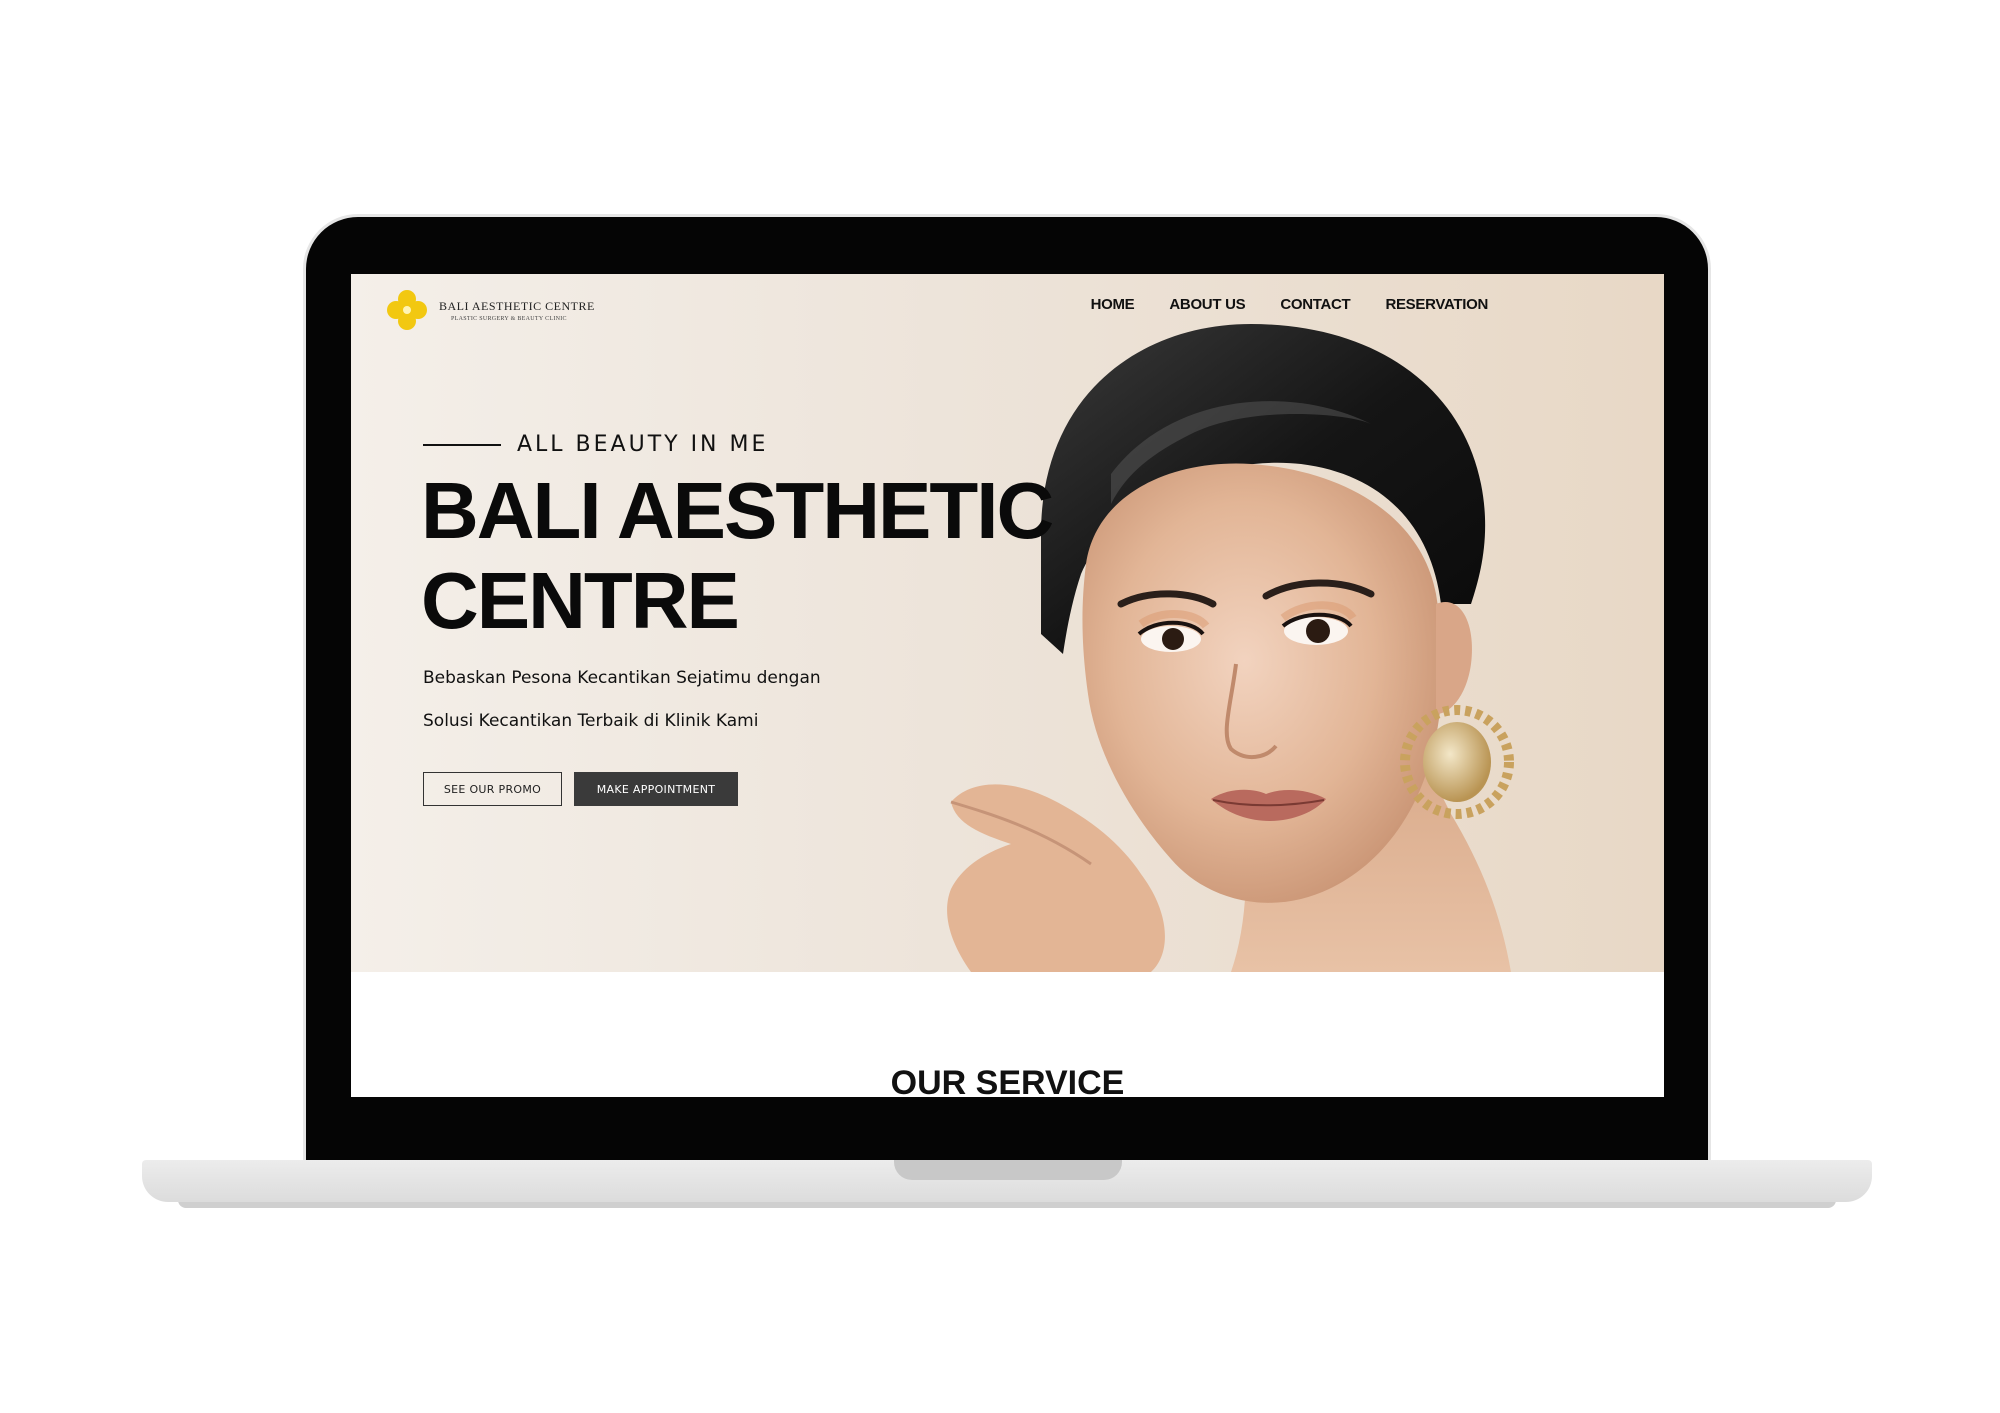 This screenshot has height=1413, width=2000. Describe the element at coordinates (407, 310) in the screenshot. I see `flower-logo-icon` at that location.